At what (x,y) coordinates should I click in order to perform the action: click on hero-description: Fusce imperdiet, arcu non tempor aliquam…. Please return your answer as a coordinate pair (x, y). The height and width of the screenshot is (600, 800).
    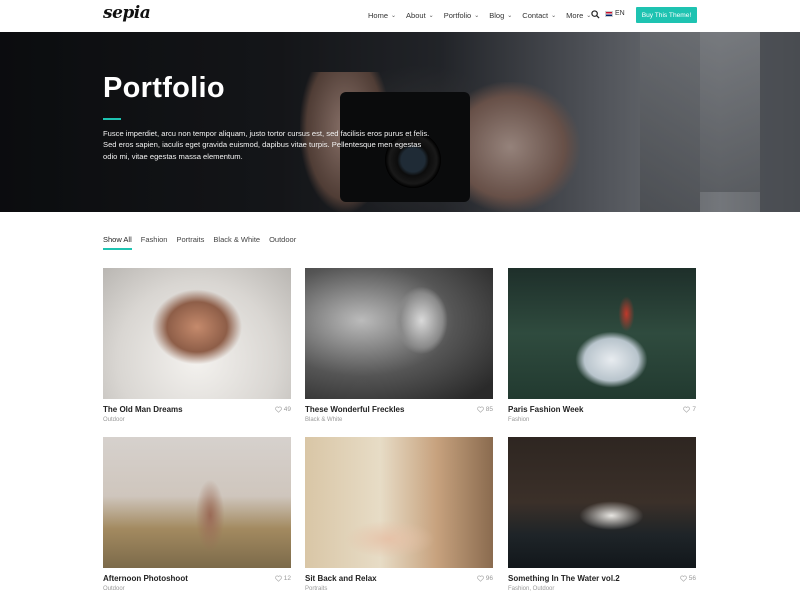
    Looking at the image, I should click on (266, 145).